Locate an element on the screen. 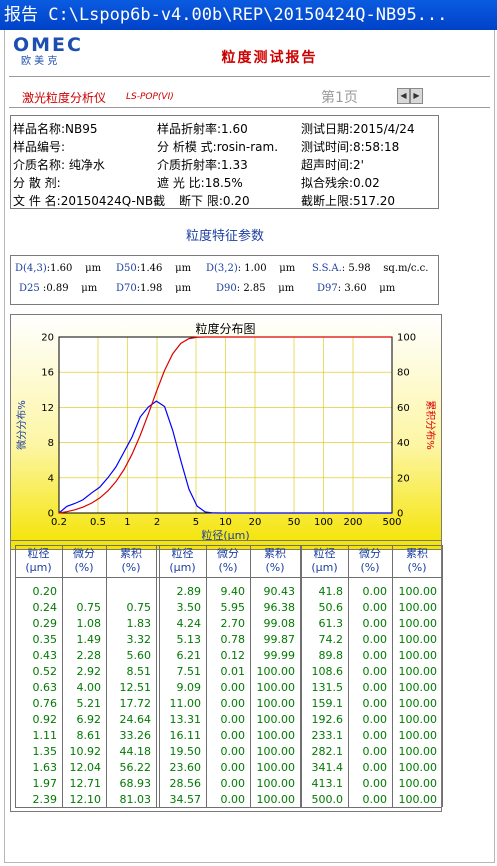  x-tick-label: 50 is located at coordinates (294, 522).